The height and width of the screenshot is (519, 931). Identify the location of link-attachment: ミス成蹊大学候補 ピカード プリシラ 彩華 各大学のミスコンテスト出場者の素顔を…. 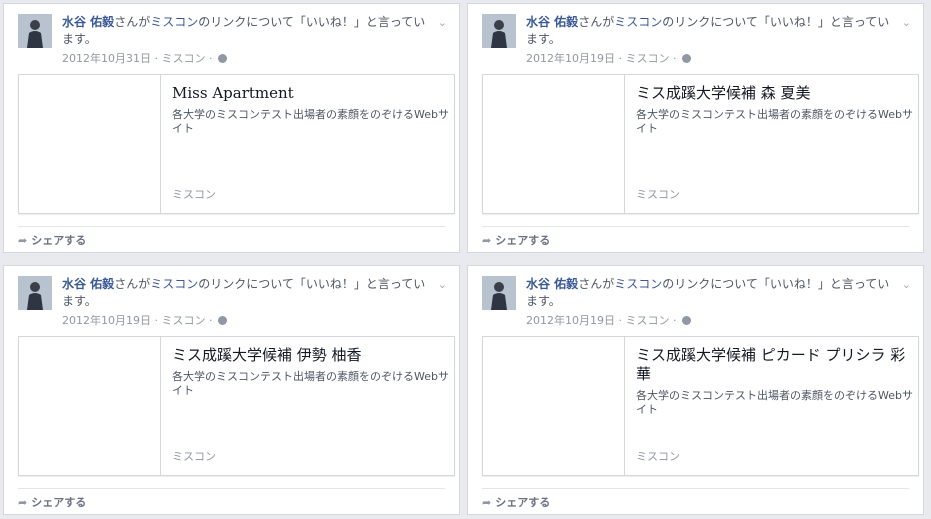
(700, 406).